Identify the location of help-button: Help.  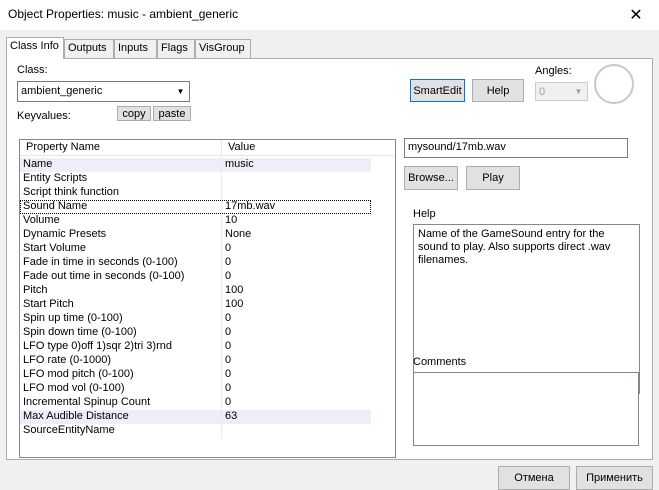
(498, 90).